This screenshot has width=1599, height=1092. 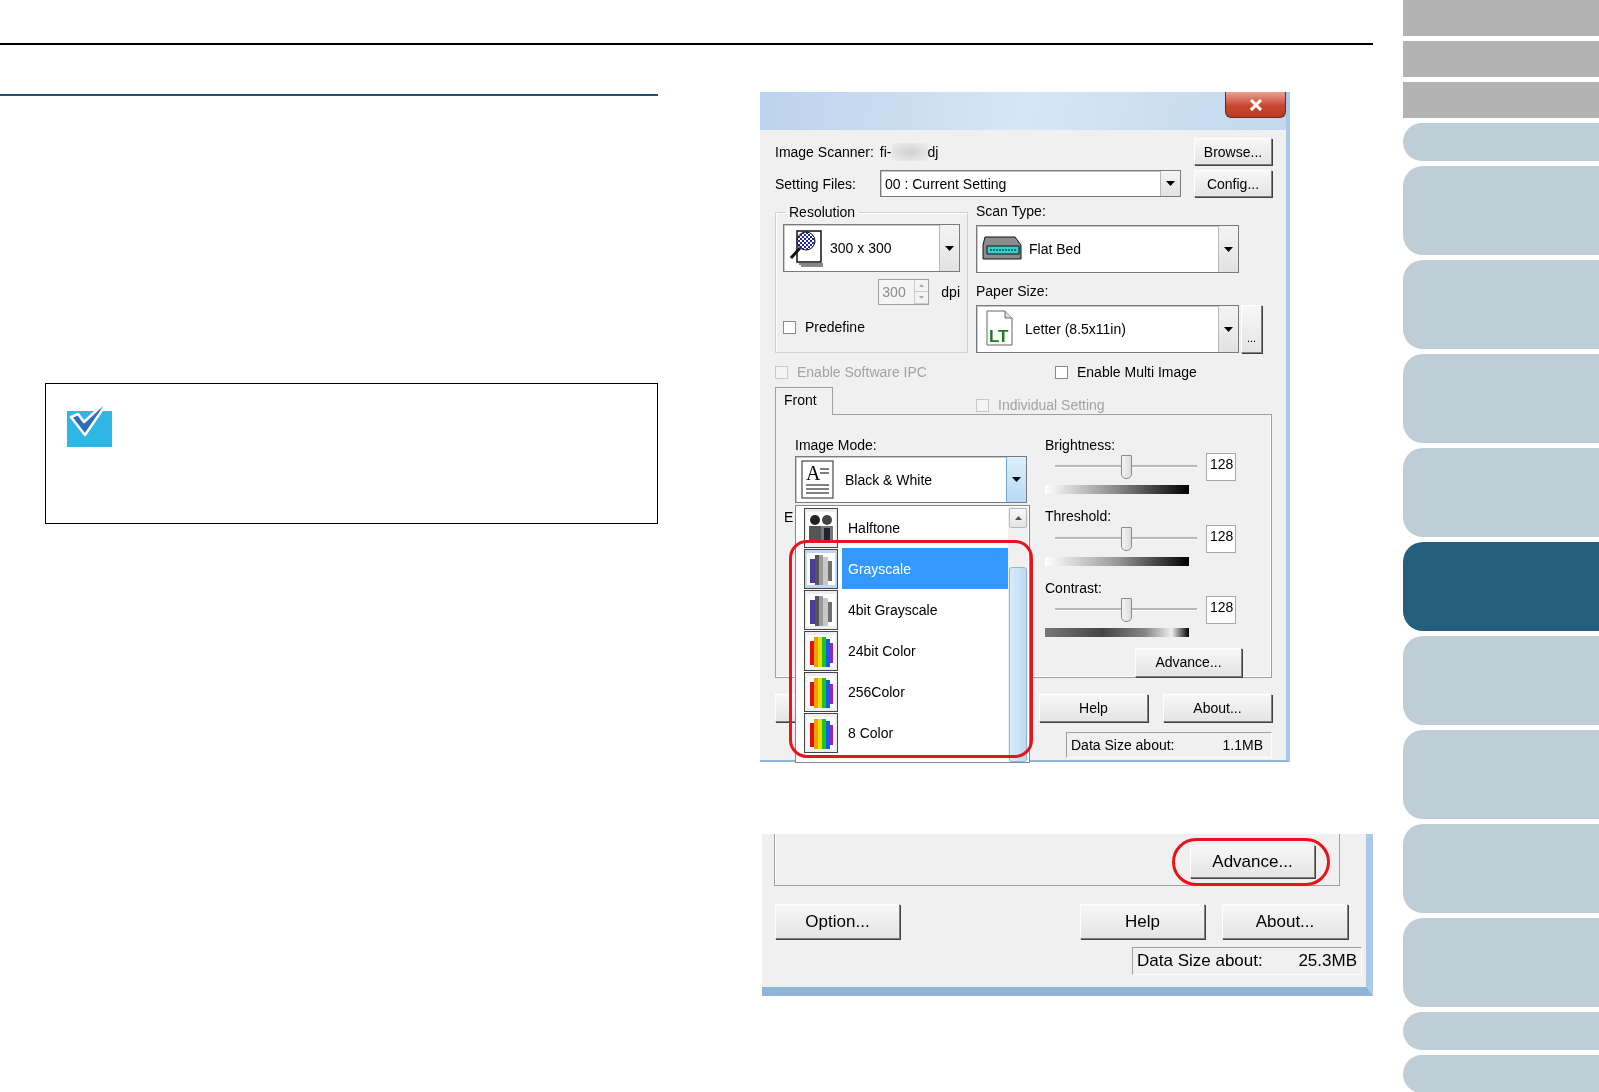 What do you see at coordinates (902, 650) in the screenshot?
I see `list-item: 24bit Color` at bounding box center [902, 650].